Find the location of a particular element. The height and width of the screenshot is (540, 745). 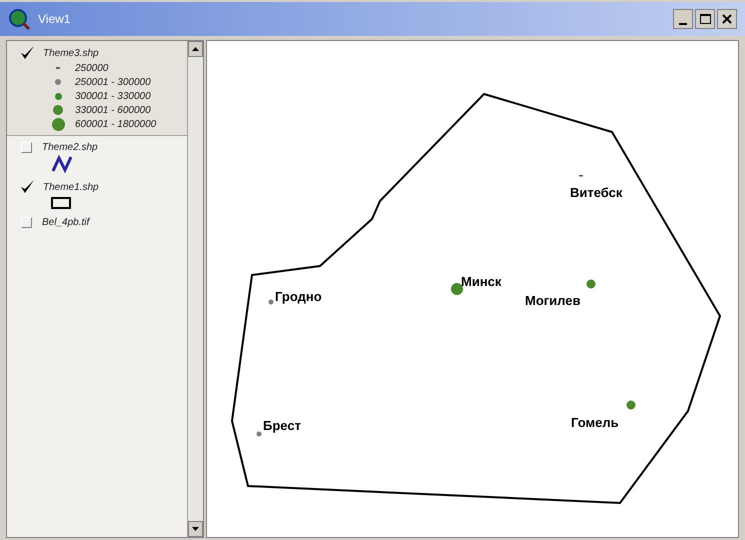

theme-entry: Theme2.shp is located at coordinates (97, 155).